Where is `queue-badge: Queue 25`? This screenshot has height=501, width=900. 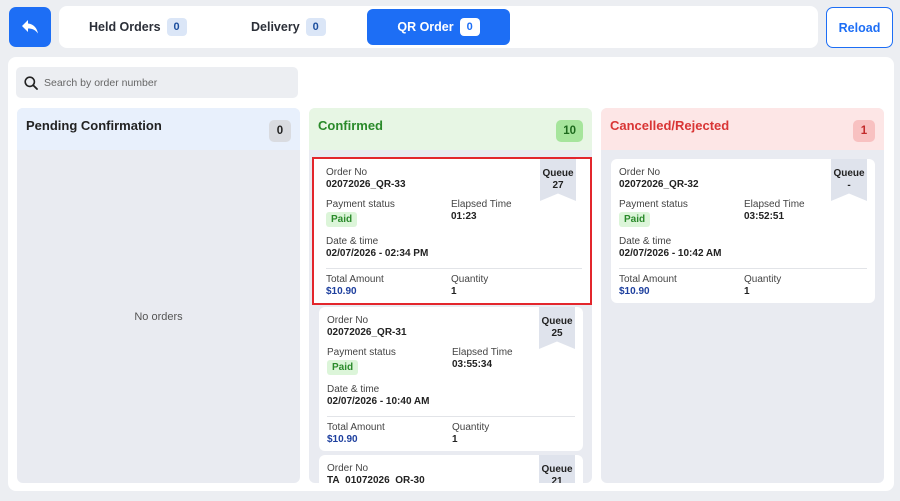
queue-badge: Queue 25 is located at coordinates (557, 328).